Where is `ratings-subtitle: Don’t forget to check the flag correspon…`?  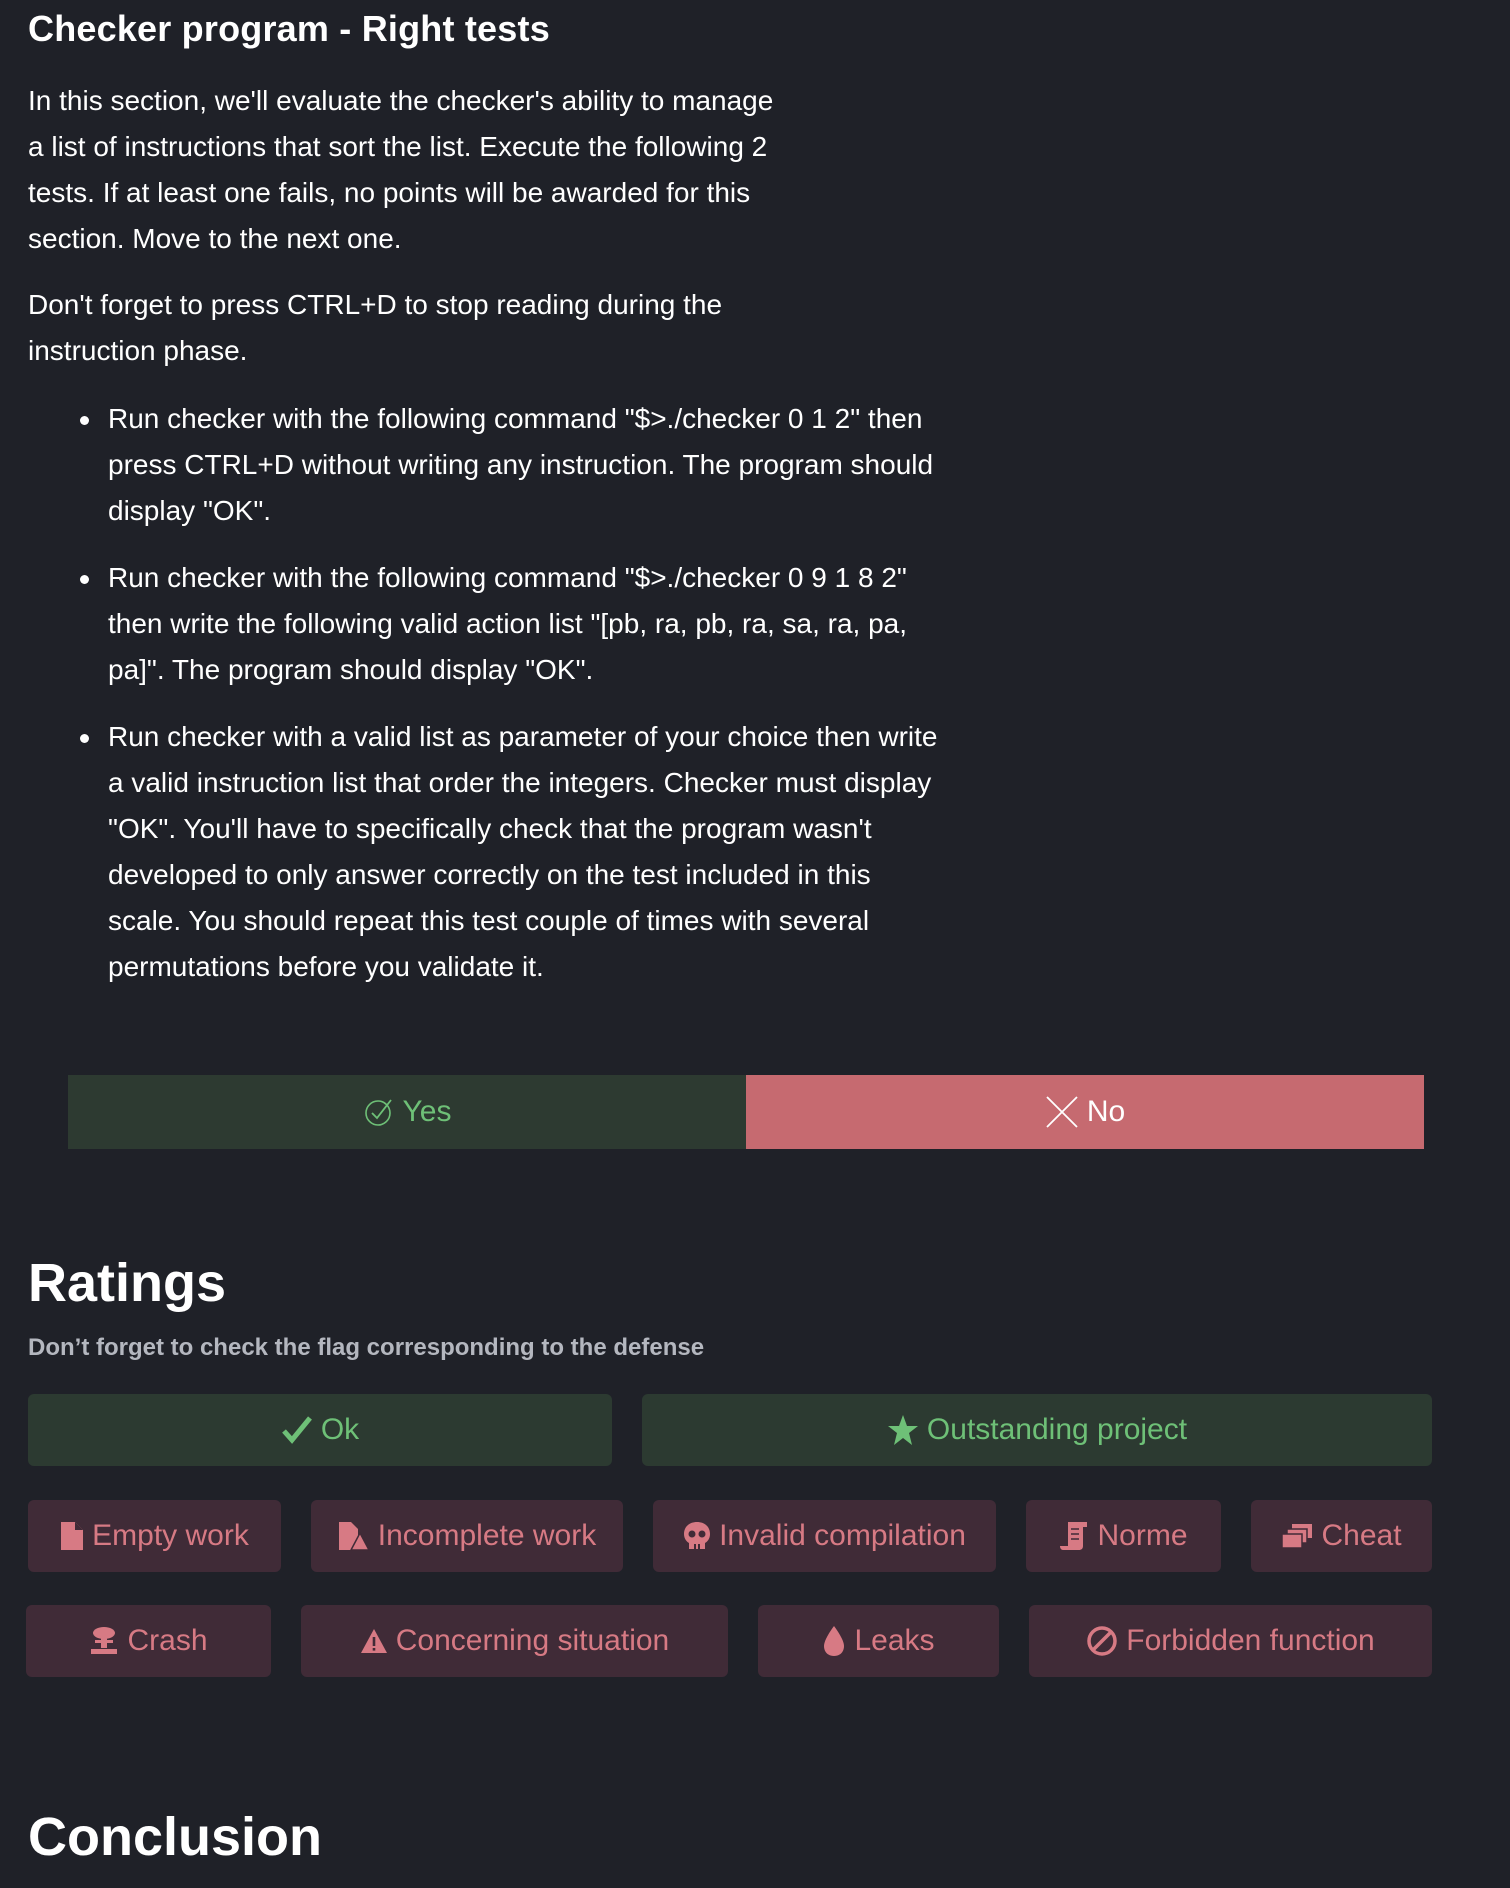 ratings-subtitle: Don’t forget to check the flag correspon… is located at coordinates (366, 1347).